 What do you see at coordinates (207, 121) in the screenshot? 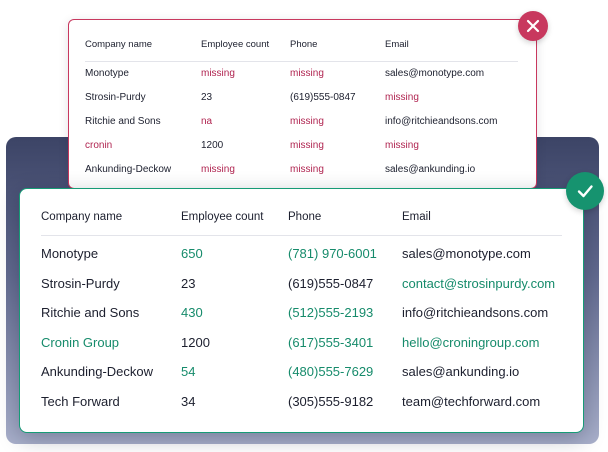
I see `table-cell-employees: na` at bounding box center [207, 121].